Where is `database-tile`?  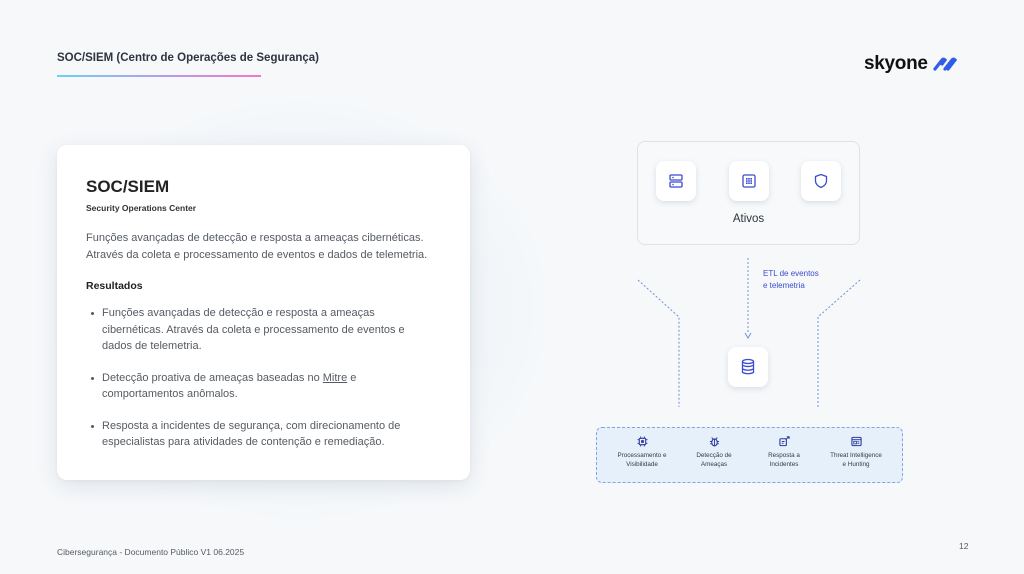
database-tile is located at coordinates (748, 367).